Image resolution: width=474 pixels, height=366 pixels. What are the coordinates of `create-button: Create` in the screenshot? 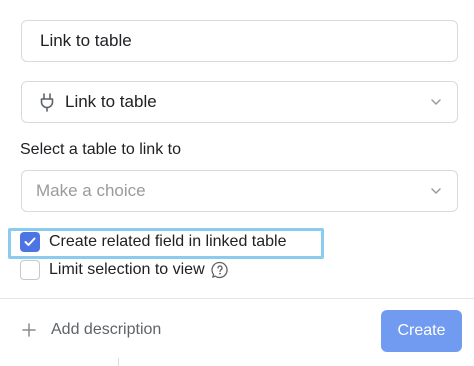 It's located at (421, 331).